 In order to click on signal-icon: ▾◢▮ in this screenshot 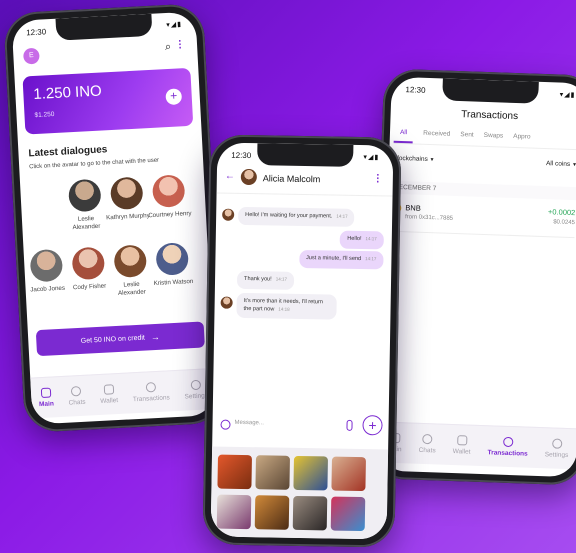, I will do `click(174, 25)`.